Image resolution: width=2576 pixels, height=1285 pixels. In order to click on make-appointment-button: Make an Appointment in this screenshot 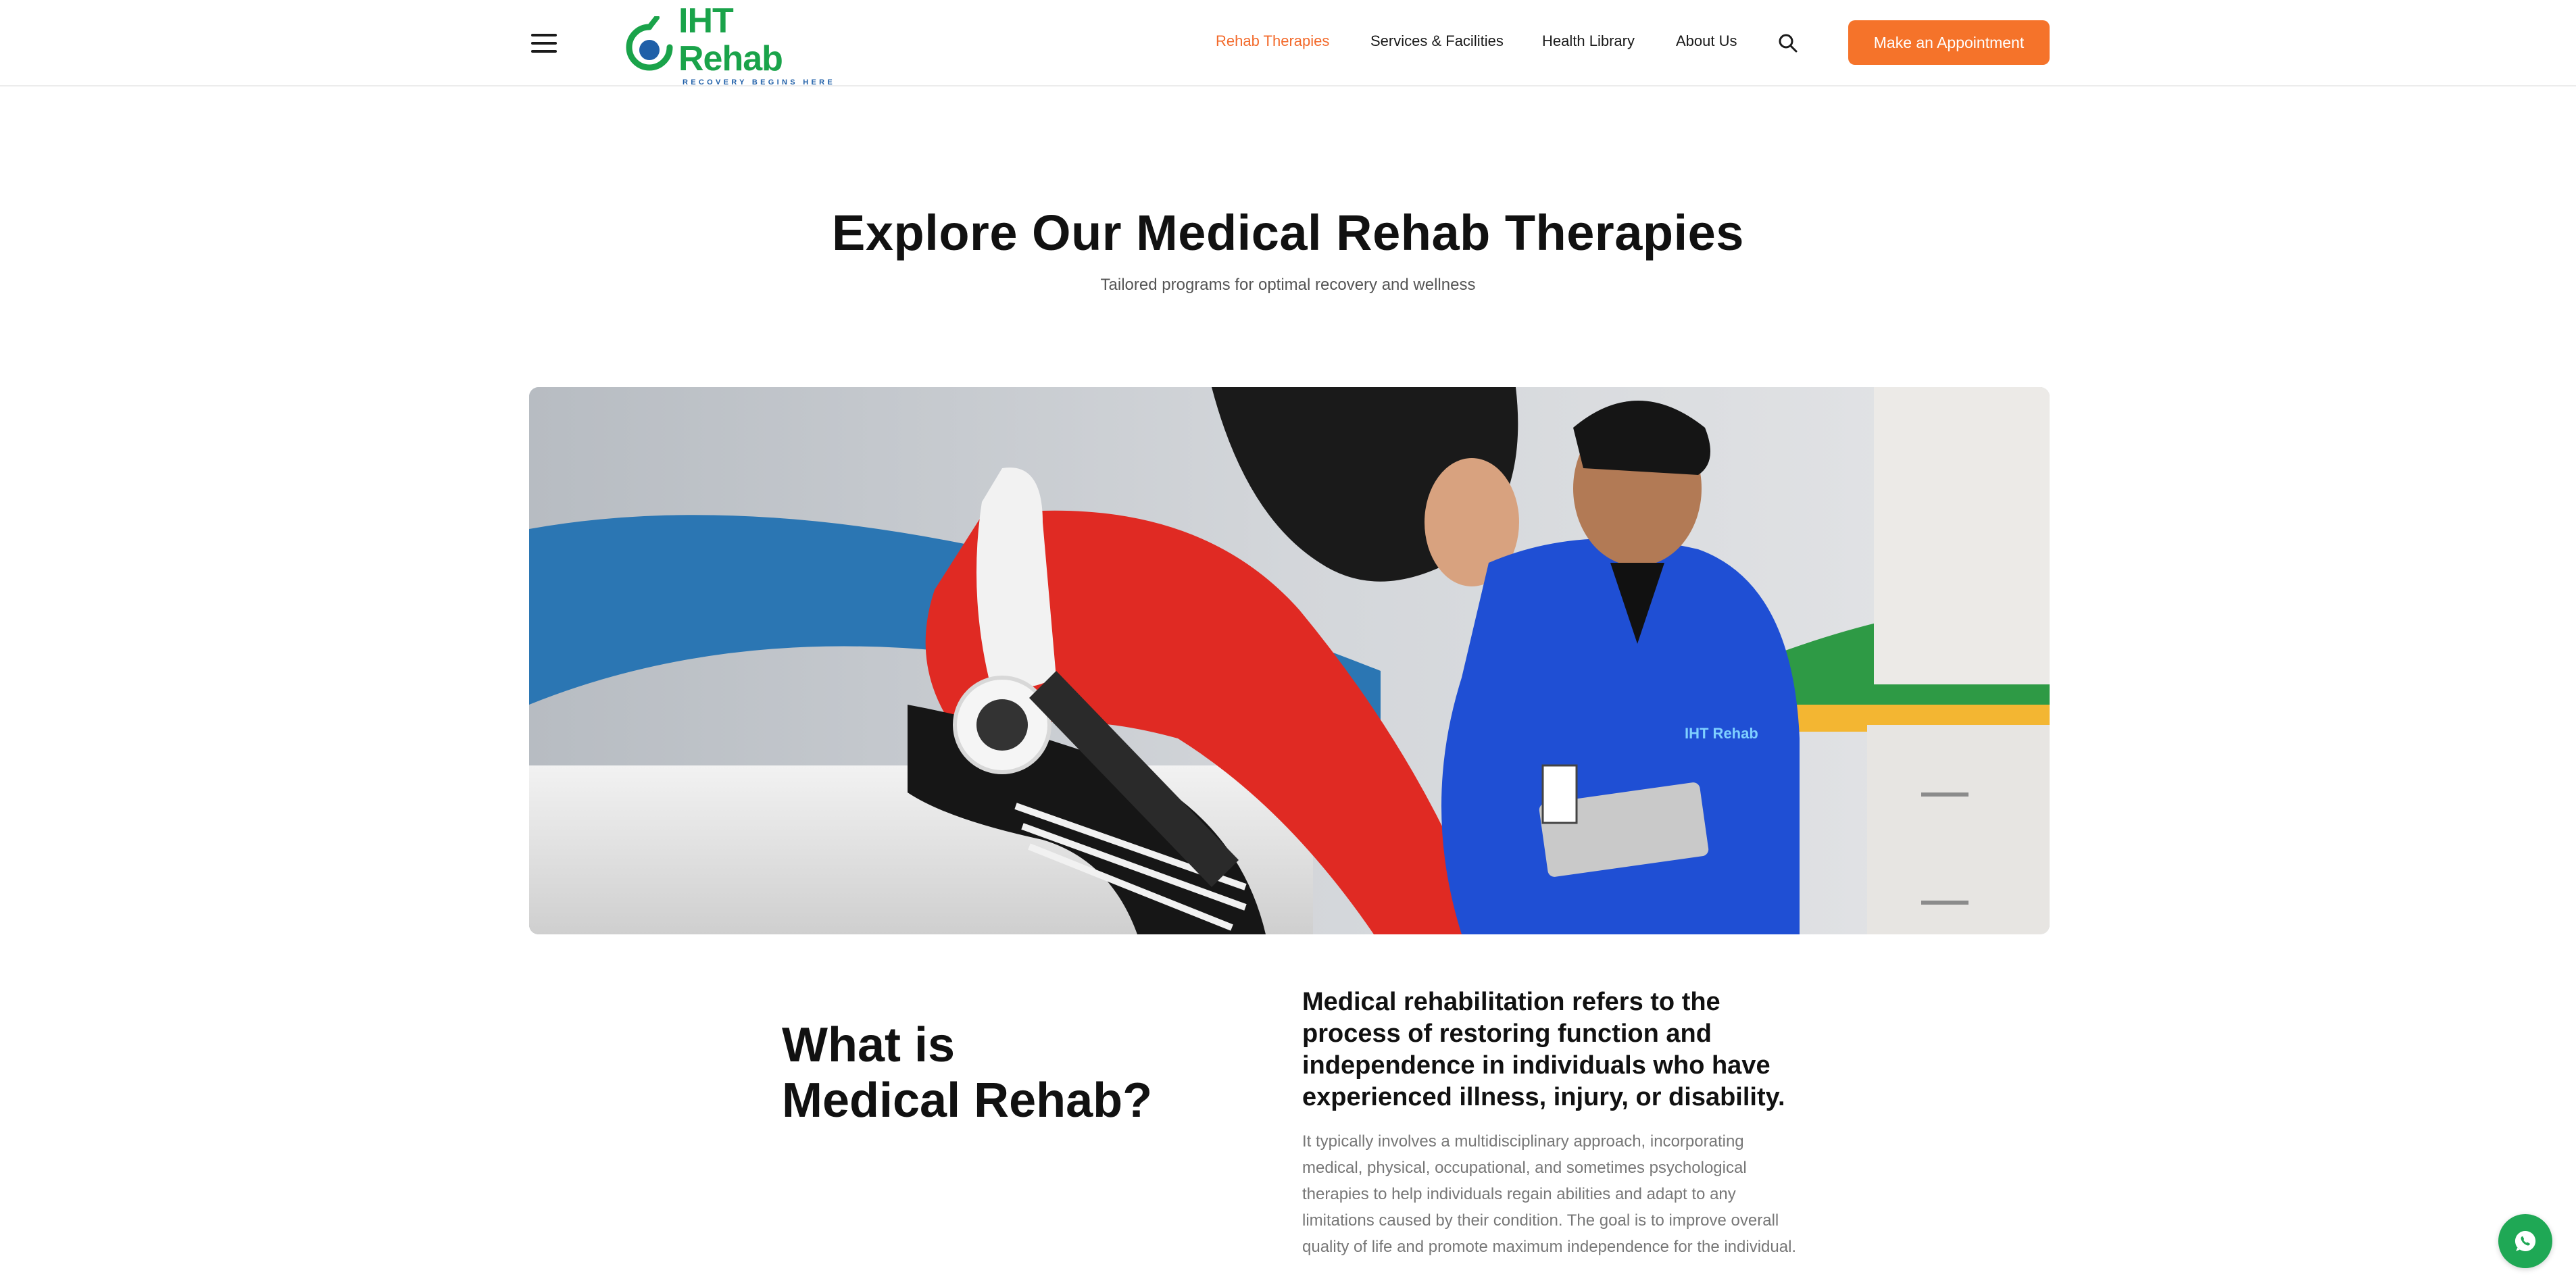, I will do `click(1949, 42)`.